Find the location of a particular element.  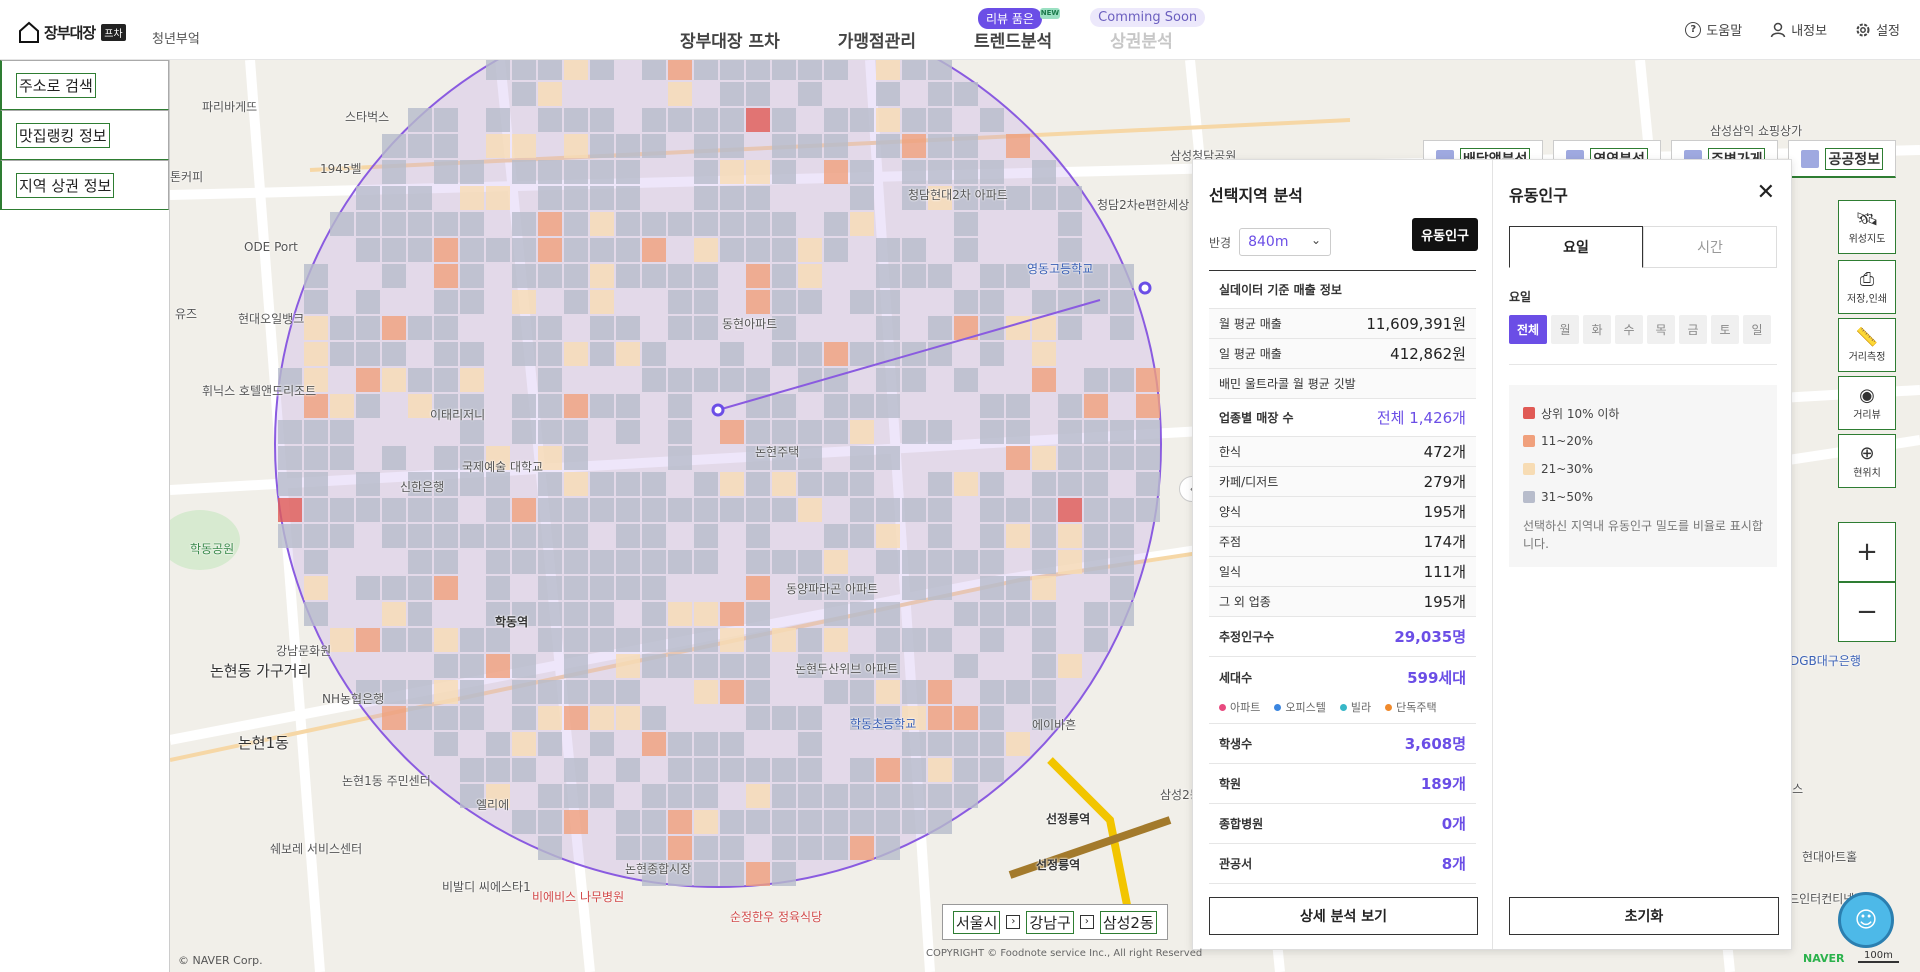

day-fri: 금 is located at coordinates (1693, 329).